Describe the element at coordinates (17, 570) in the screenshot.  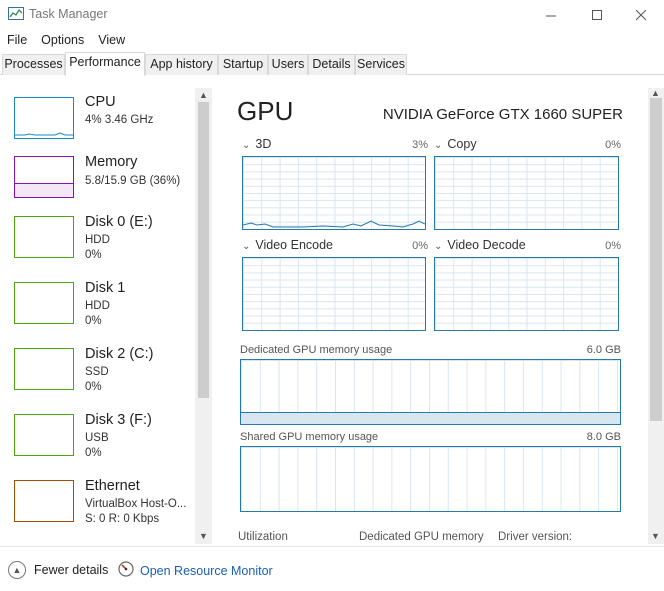
I see `chevron-up-icon: ▲` at that location.